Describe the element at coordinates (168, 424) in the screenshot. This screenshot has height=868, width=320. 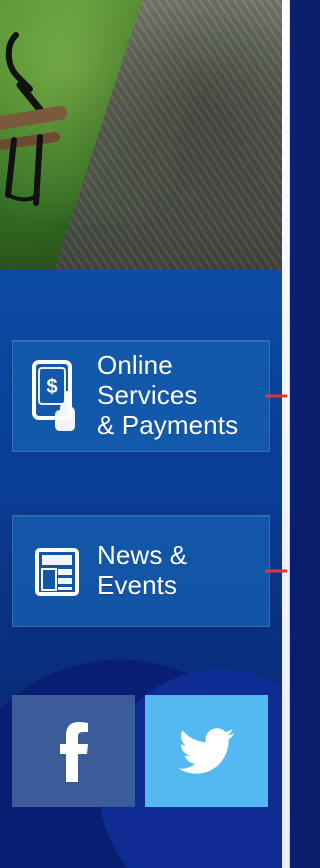
I see `label-line-2: & Payments` at that location.